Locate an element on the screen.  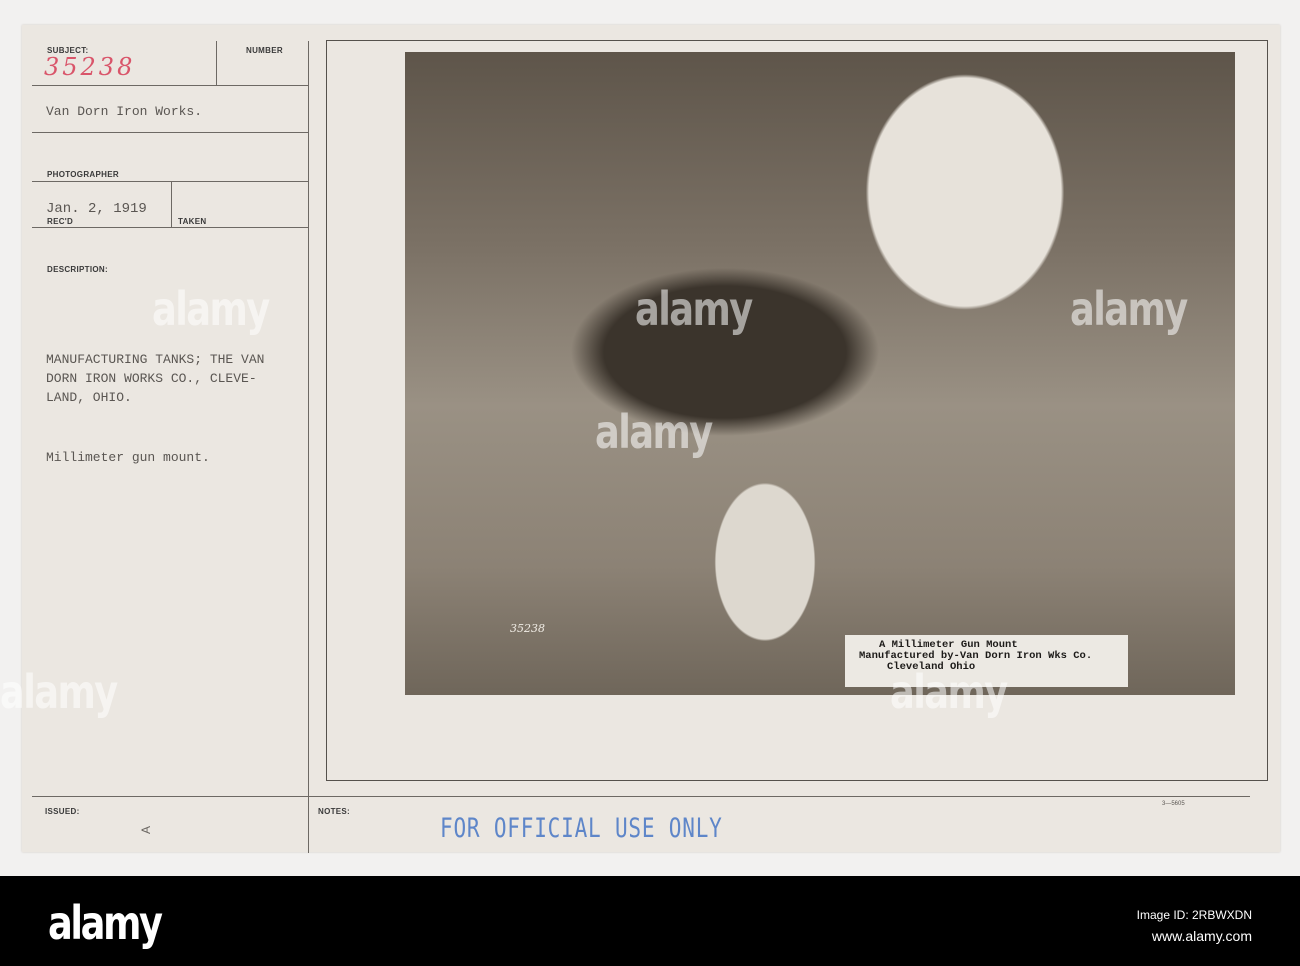
negative-number: 35238 is located at coordinates (527, 628).